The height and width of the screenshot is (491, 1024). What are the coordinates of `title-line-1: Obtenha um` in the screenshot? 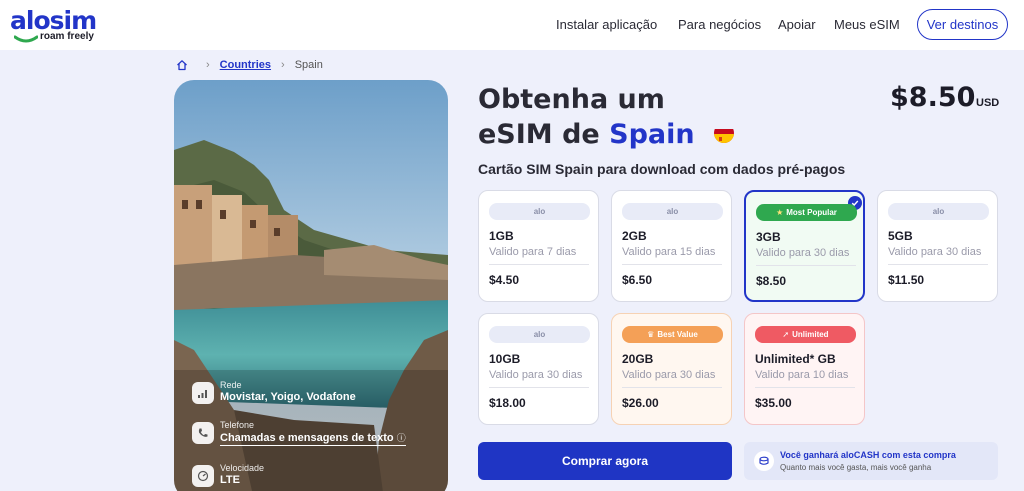 It's located at (571, 99).